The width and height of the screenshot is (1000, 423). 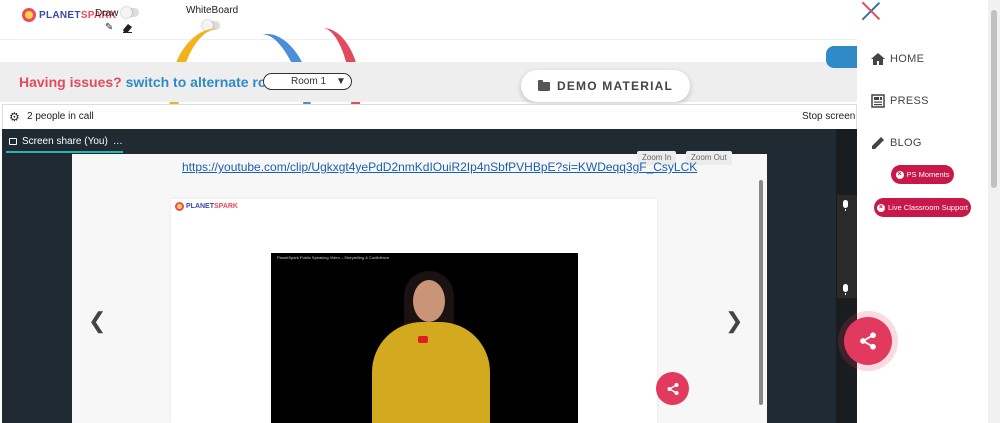 What do you see at coordinates (761, 292) in the screenshot?
I see `shared-scrollbar` at bounding box center [761, 292].